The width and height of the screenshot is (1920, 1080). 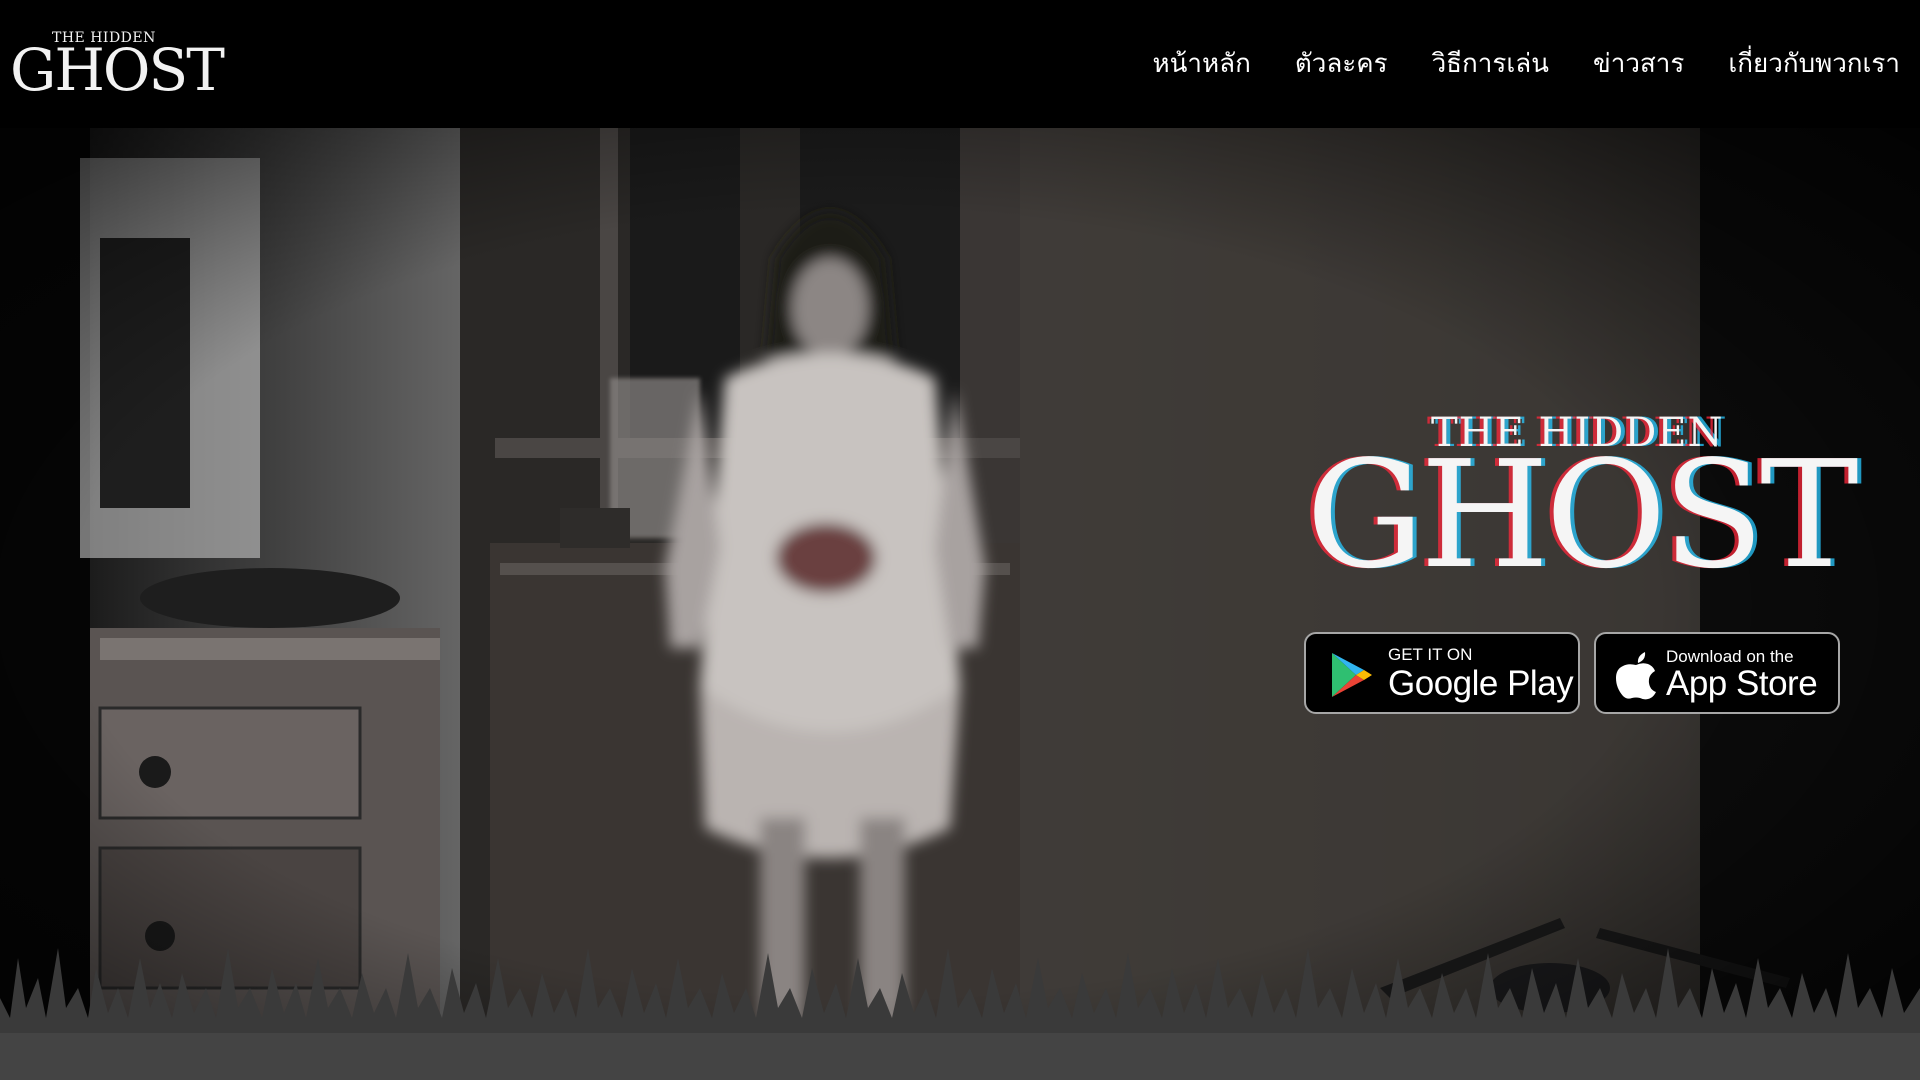 I want to click on google-play-icon, so click(x=1351, y=675).